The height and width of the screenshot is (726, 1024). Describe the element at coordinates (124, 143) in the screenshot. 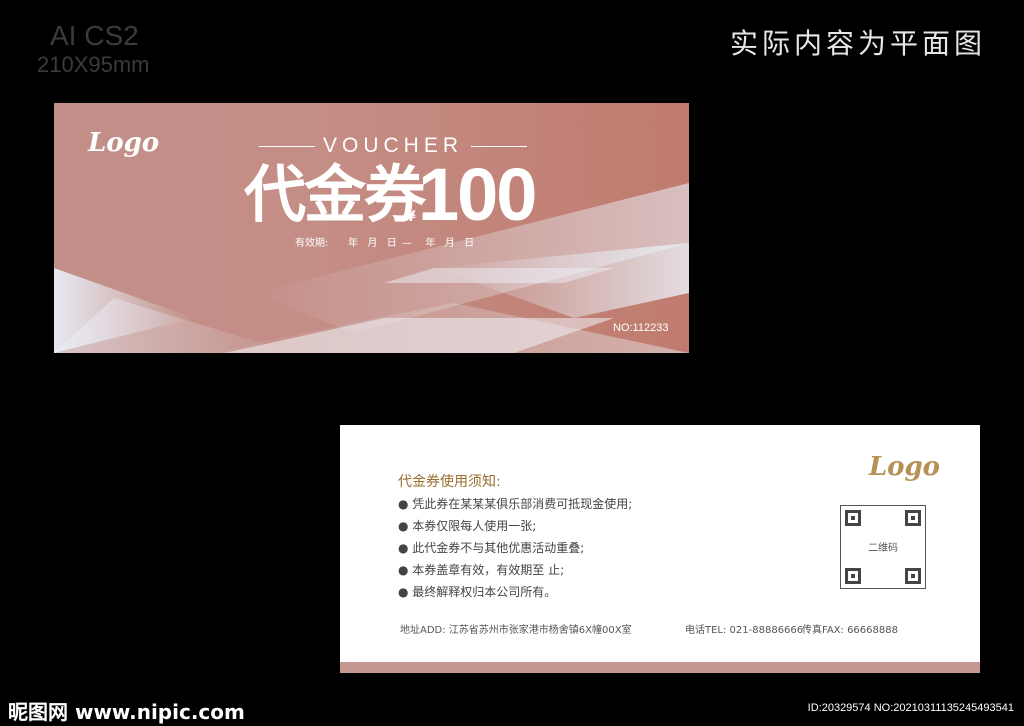

I see `front-logo: Logo` at that location.